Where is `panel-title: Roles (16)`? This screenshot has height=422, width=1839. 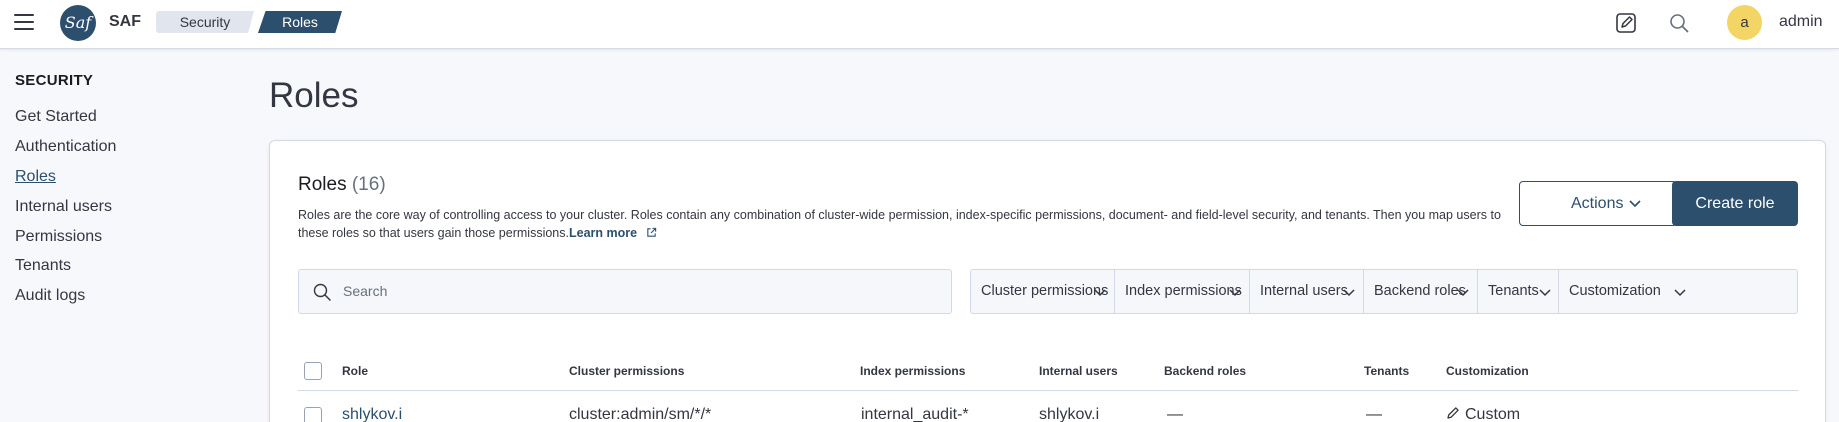
panel-title: Roles (16) is located at coordinates (342, 185).